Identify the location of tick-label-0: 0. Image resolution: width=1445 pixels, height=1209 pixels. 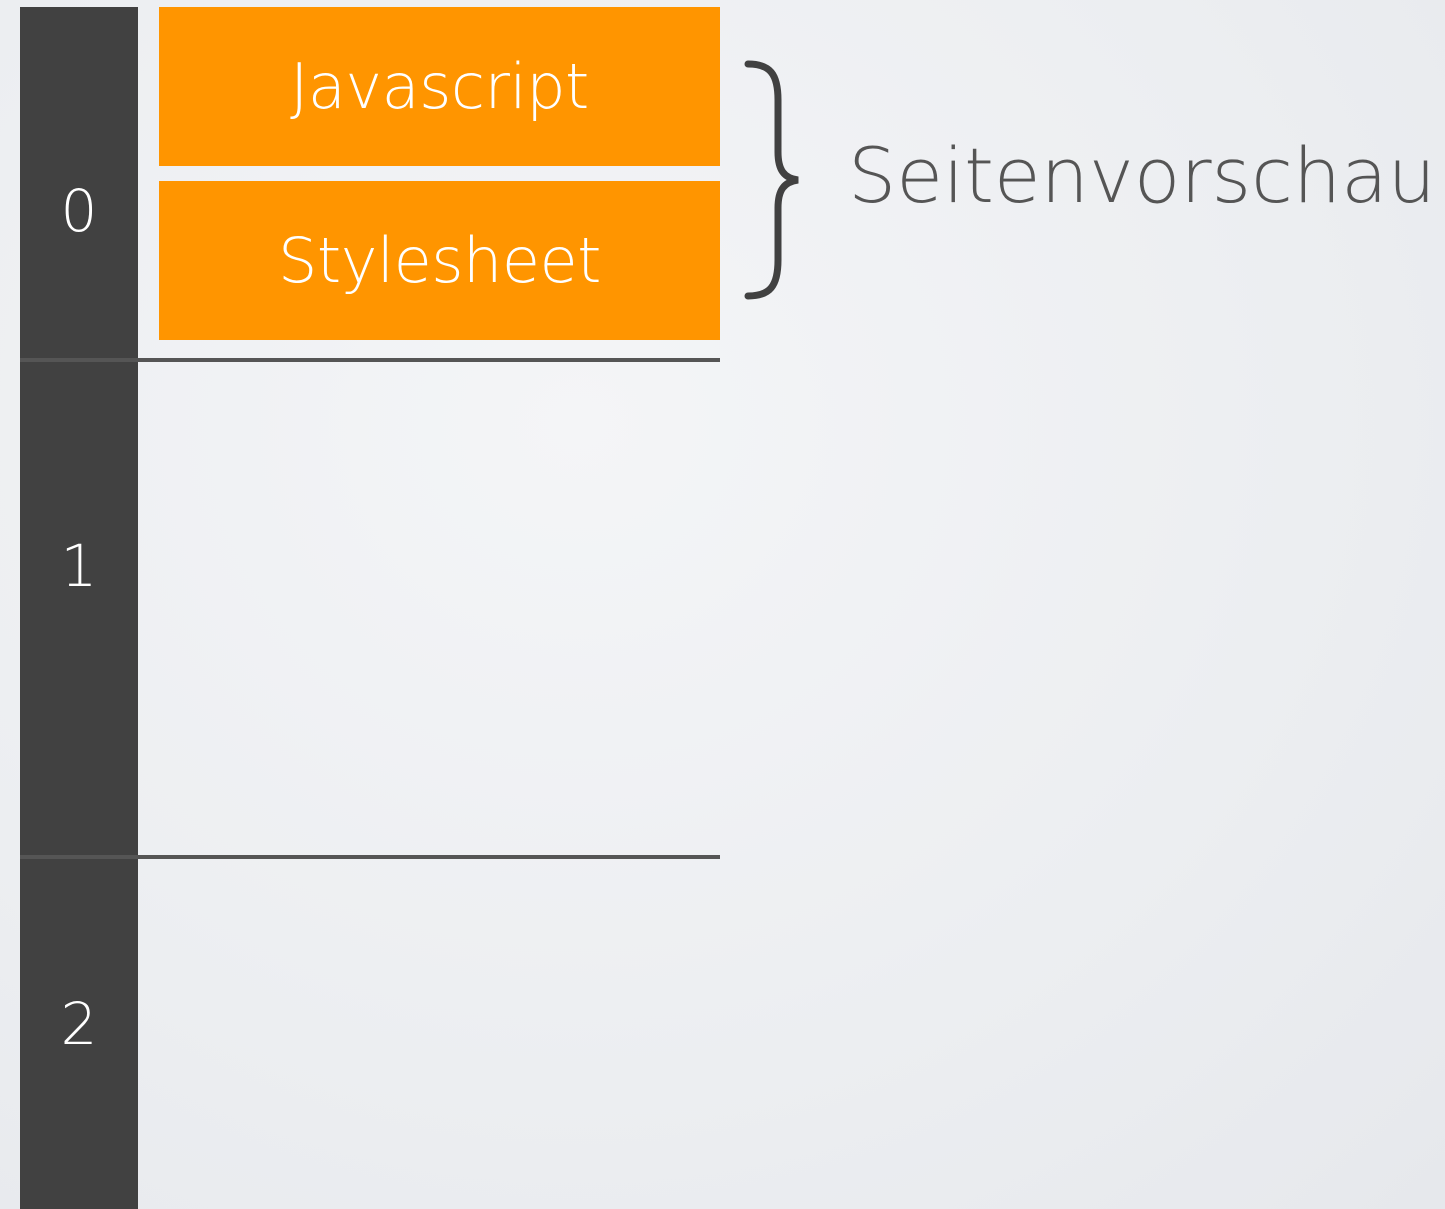
(79, 211).